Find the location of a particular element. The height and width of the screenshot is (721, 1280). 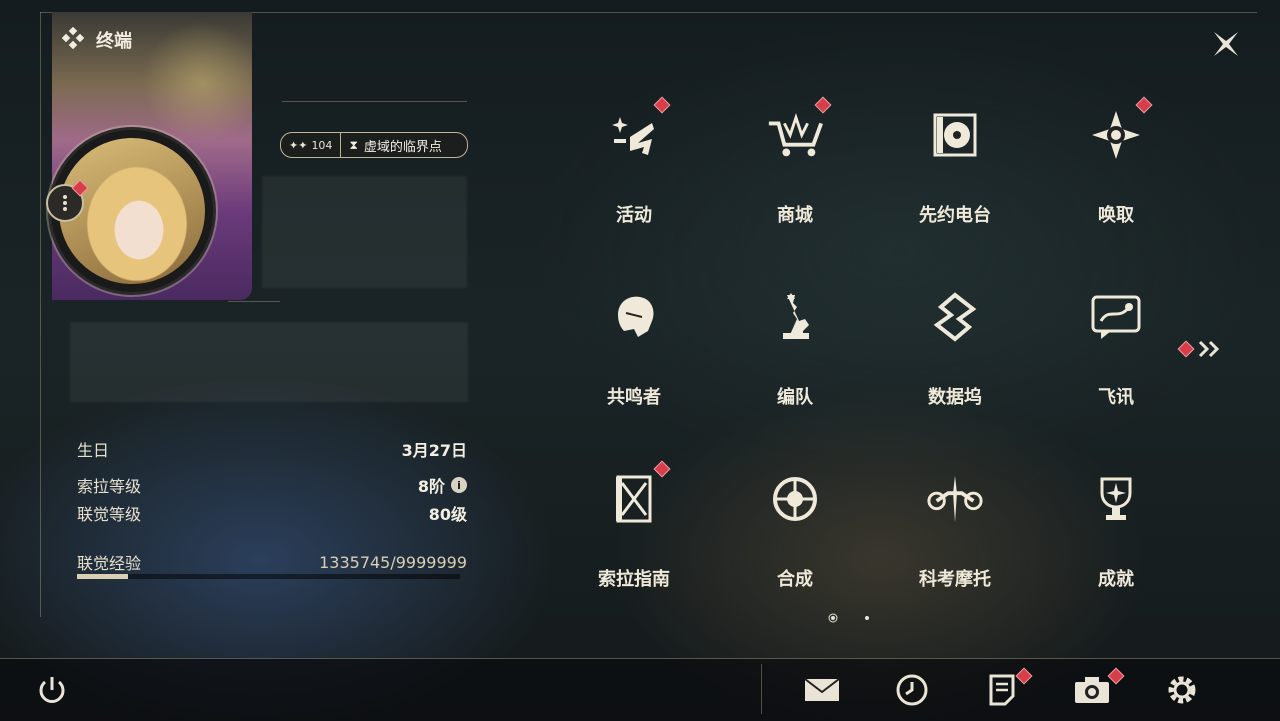

menu-item-radio-record: 先约电台 is located at coordinates (955, 170).